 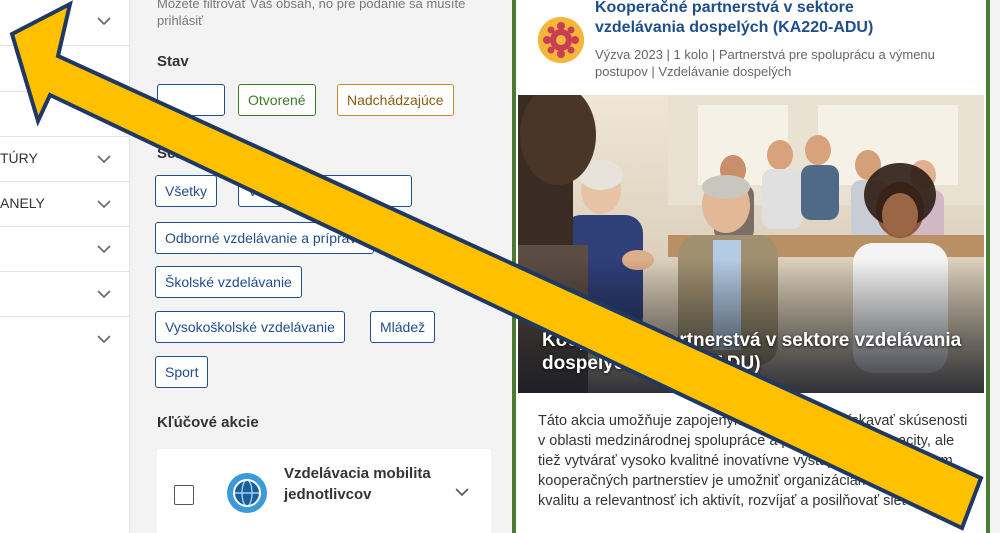 What do you see at coordinates (561, 40) in the screenshot?
I see `erasmus-logo-icon` at bounding box center [561, 40].